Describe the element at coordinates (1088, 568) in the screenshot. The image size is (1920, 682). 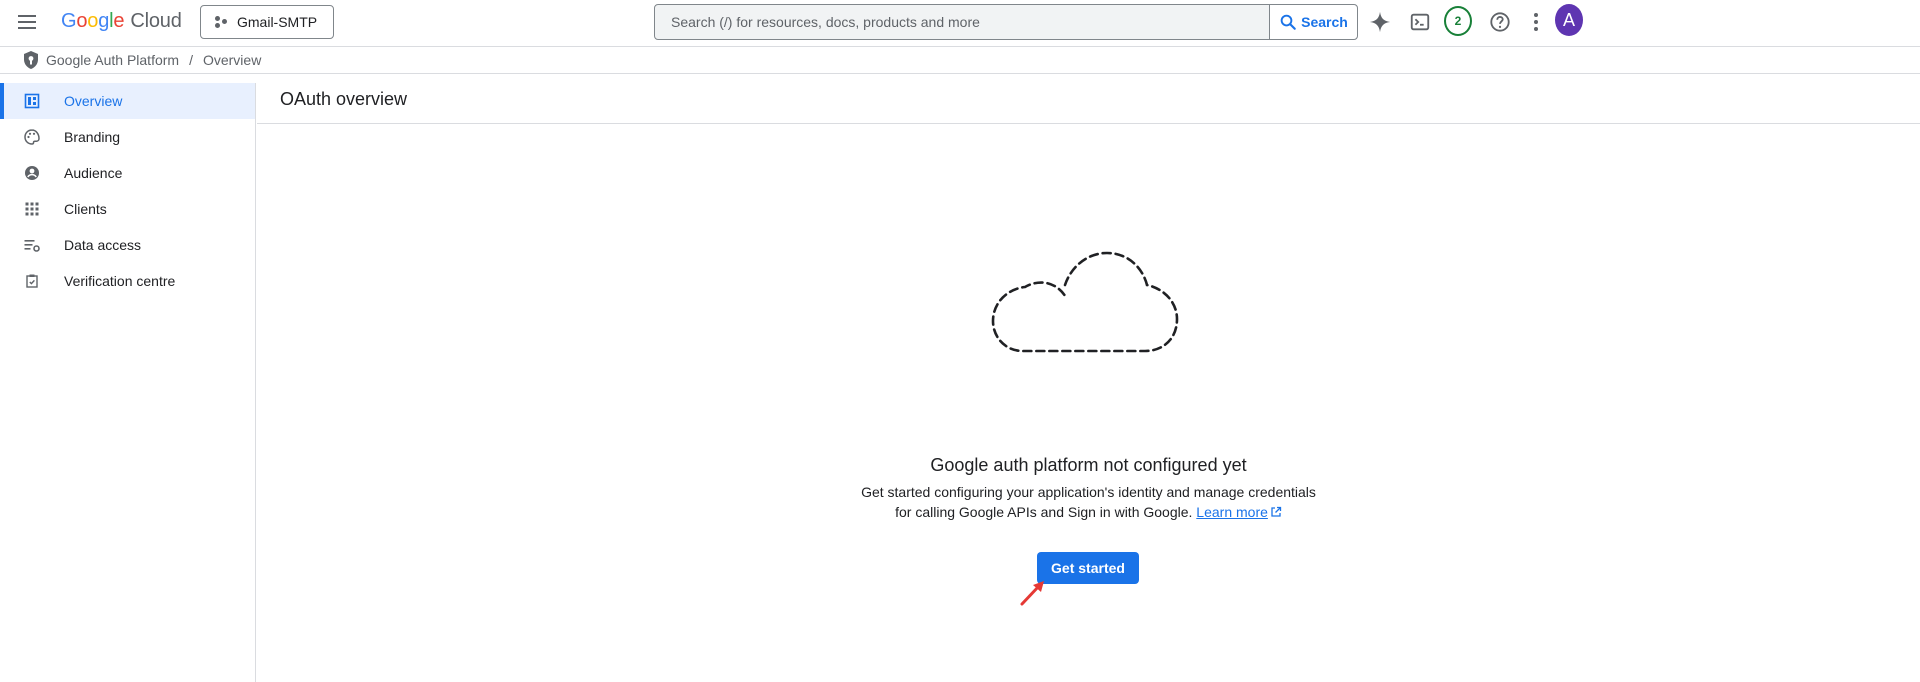
I see `get-started-button: Get started` at that location.